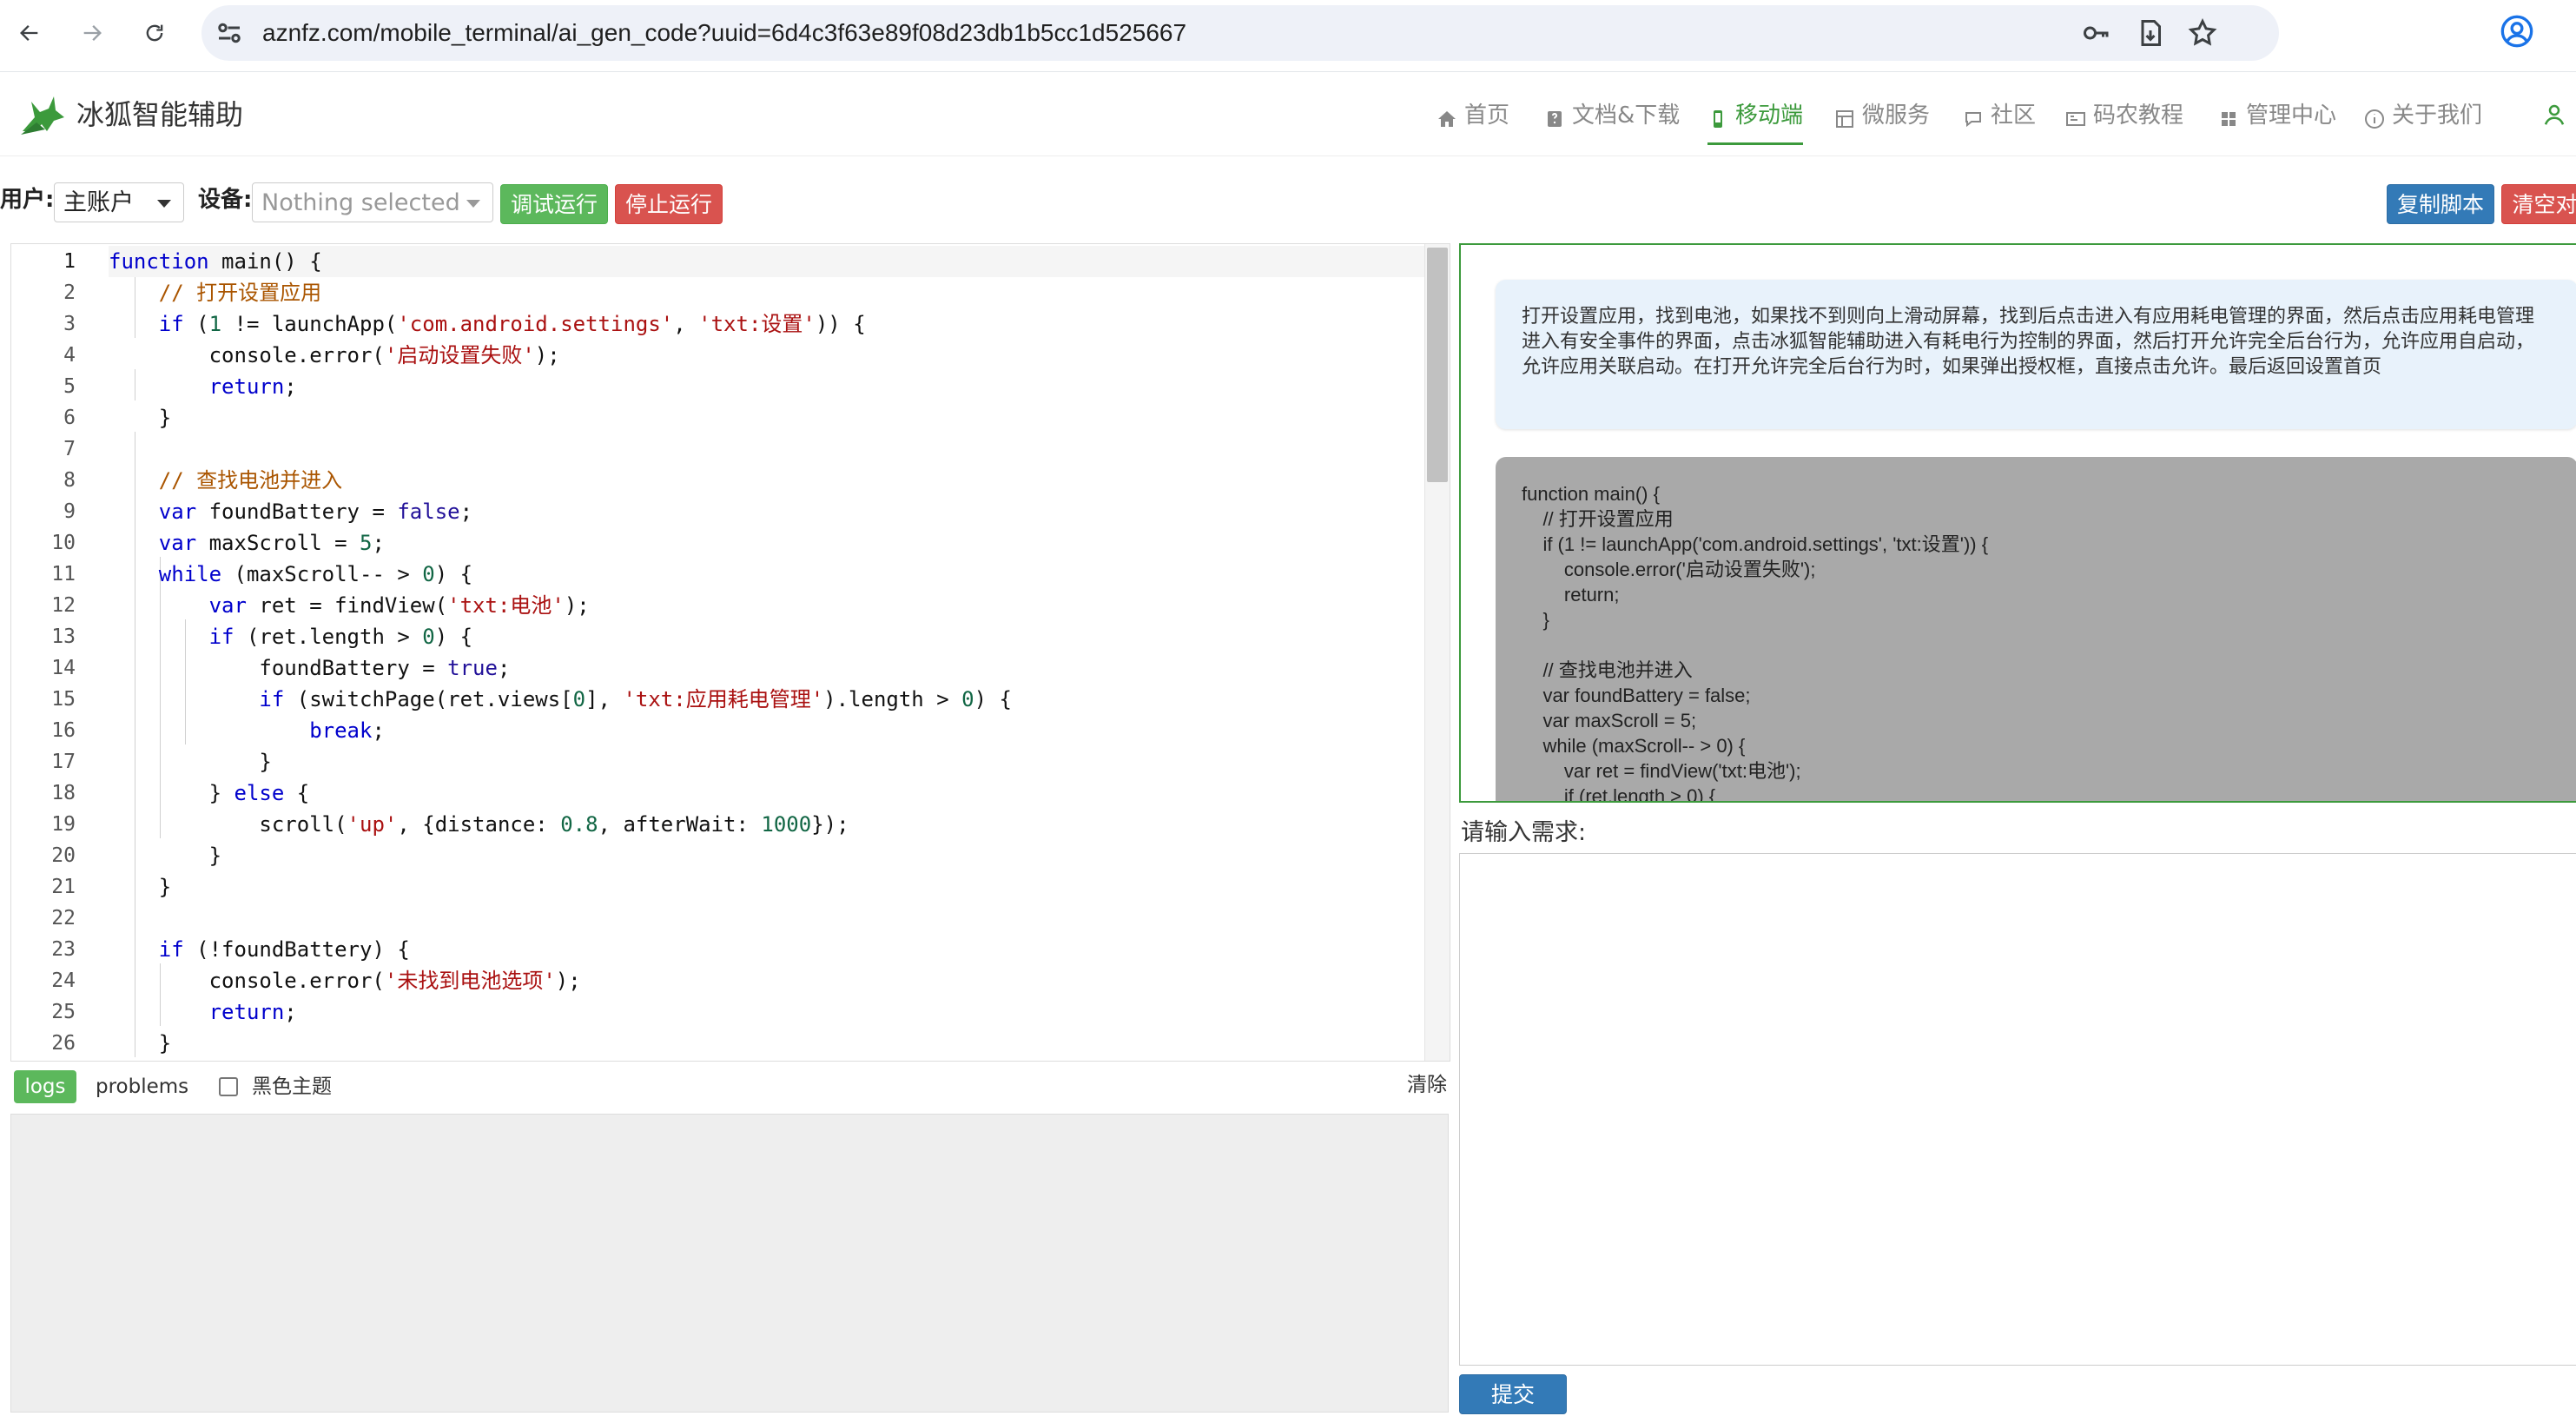  What do you see at coordinates (64, 730) in the screenshot?
I see `line-number: 16` at bounding box center [64, 730].